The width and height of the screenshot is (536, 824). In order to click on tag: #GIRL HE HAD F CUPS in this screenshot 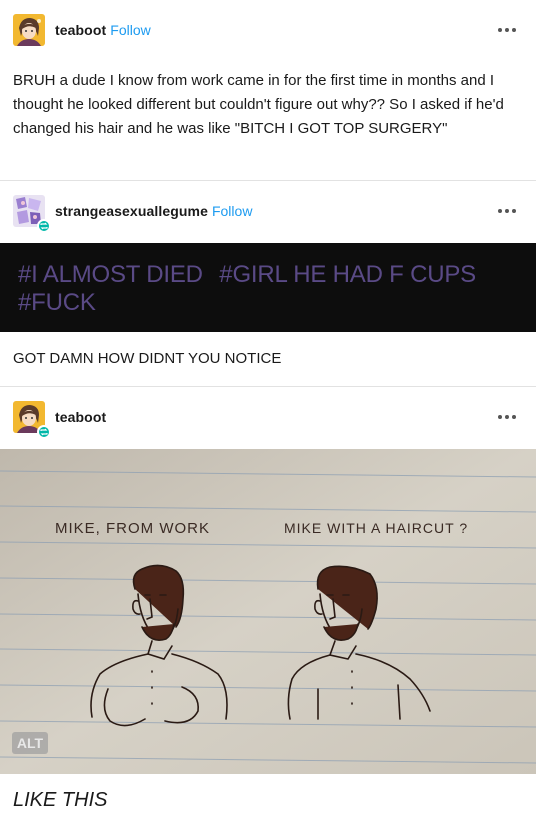, I will do `click(347, 274)`.